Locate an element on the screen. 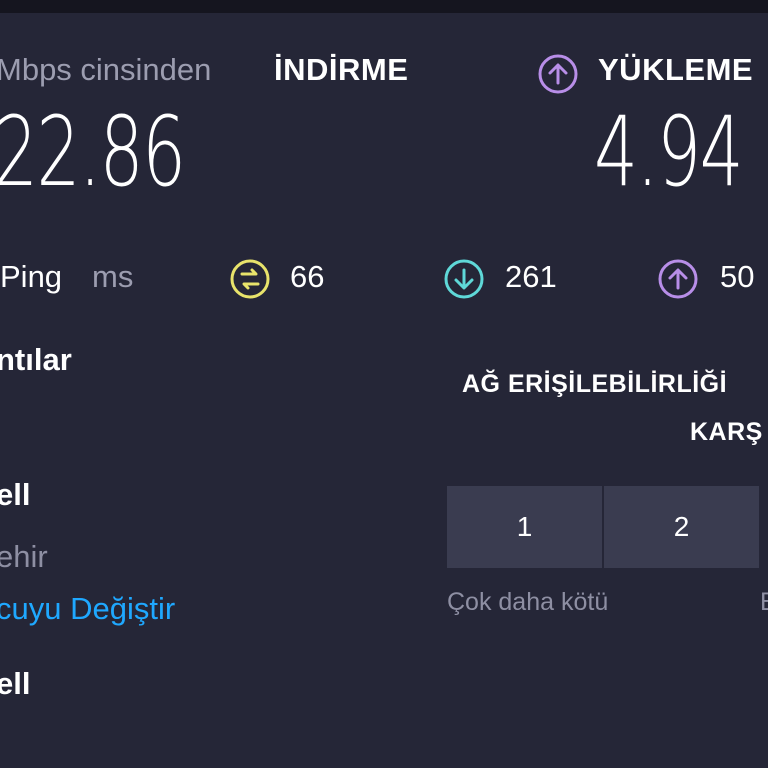  ping-jitter-icon is located at coordinates (250, 281).